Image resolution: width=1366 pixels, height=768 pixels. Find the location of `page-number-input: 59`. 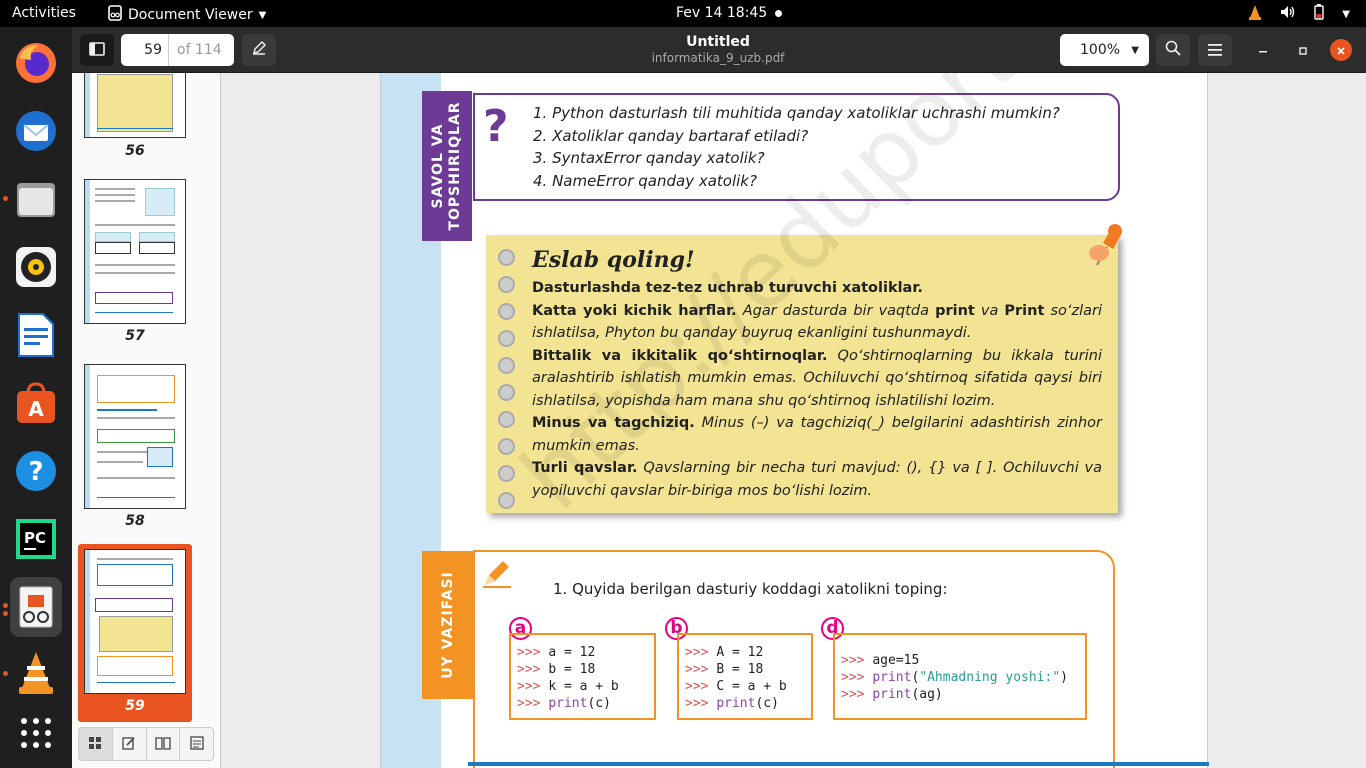

page-number-input: 59 is located at coordinates (145, 50).